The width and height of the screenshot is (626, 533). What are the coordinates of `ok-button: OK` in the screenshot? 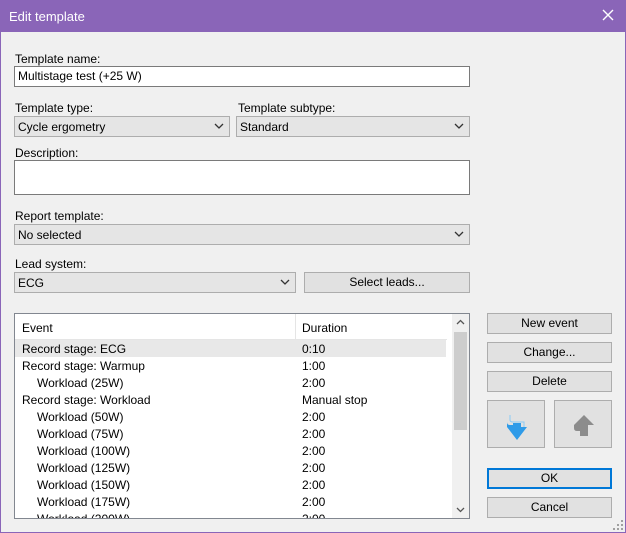 It's located at (549, 478).